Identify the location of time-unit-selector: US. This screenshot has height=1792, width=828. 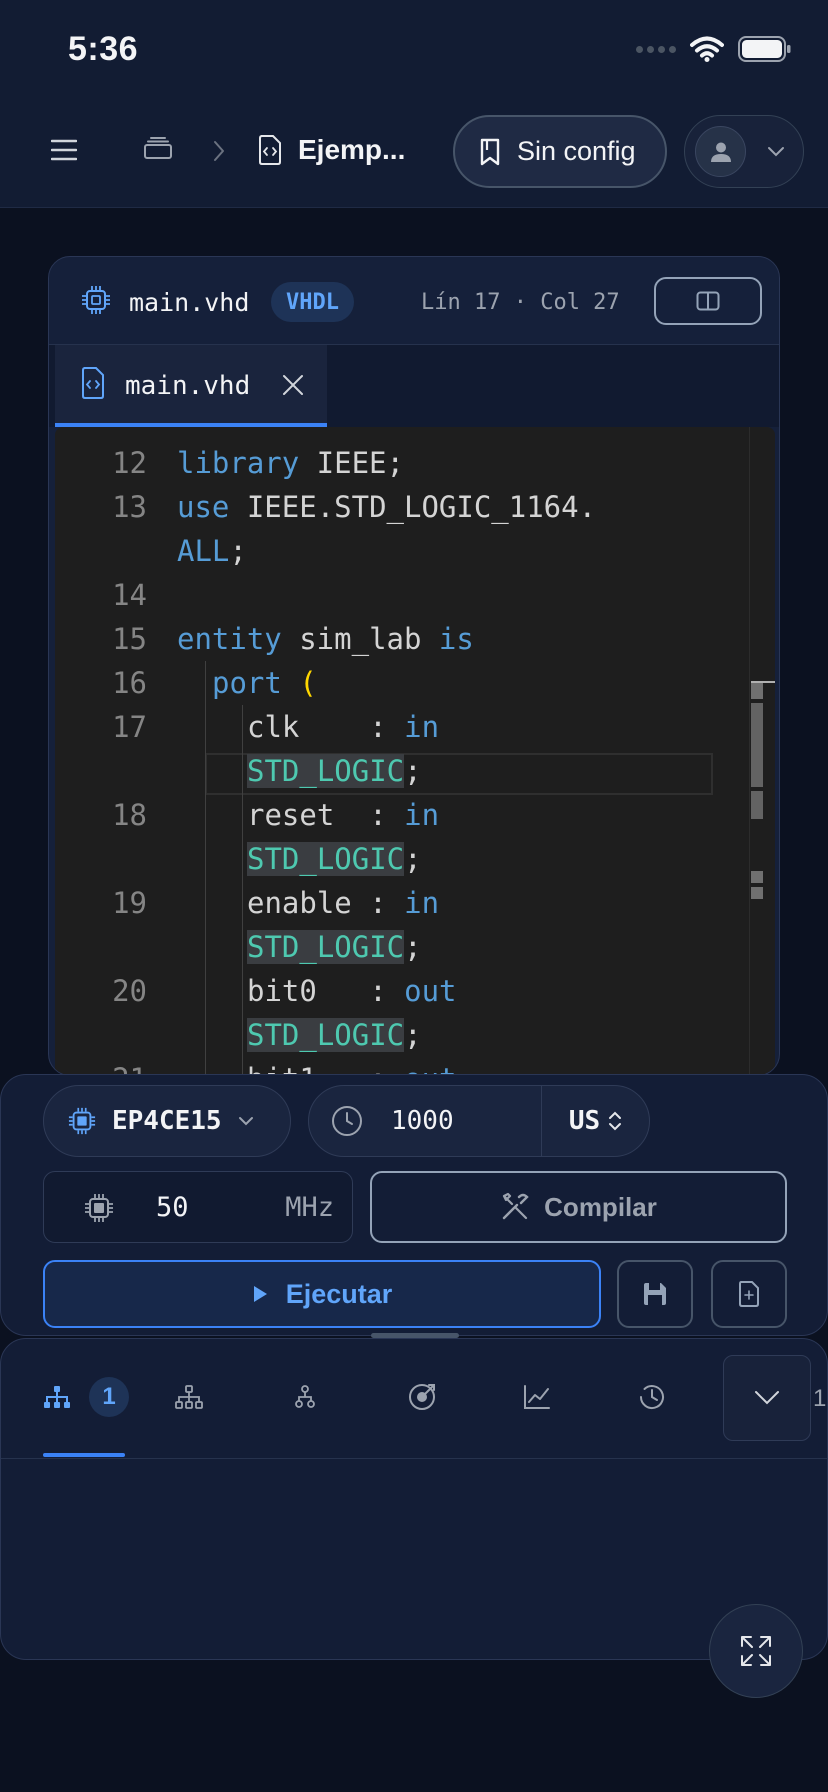
(595, 1121).